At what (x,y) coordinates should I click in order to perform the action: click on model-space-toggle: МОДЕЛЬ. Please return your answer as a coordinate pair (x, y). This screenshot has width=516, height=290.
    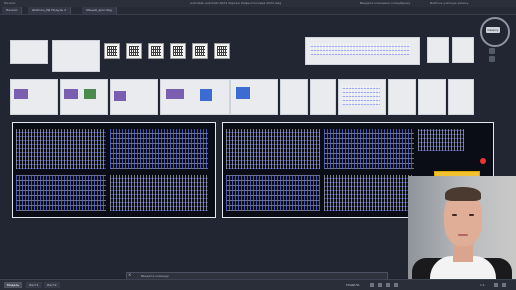
    Looking at the image, I should click on (353, 285).